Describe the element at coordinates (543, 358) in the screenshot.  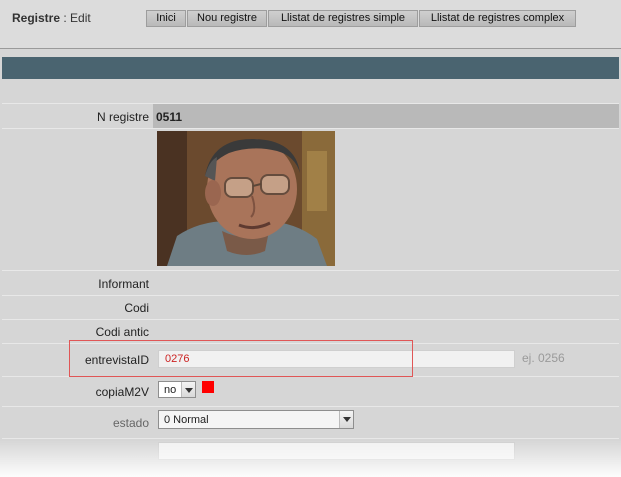
I see `entrevista-id-hint: ej. 0256` at that location.